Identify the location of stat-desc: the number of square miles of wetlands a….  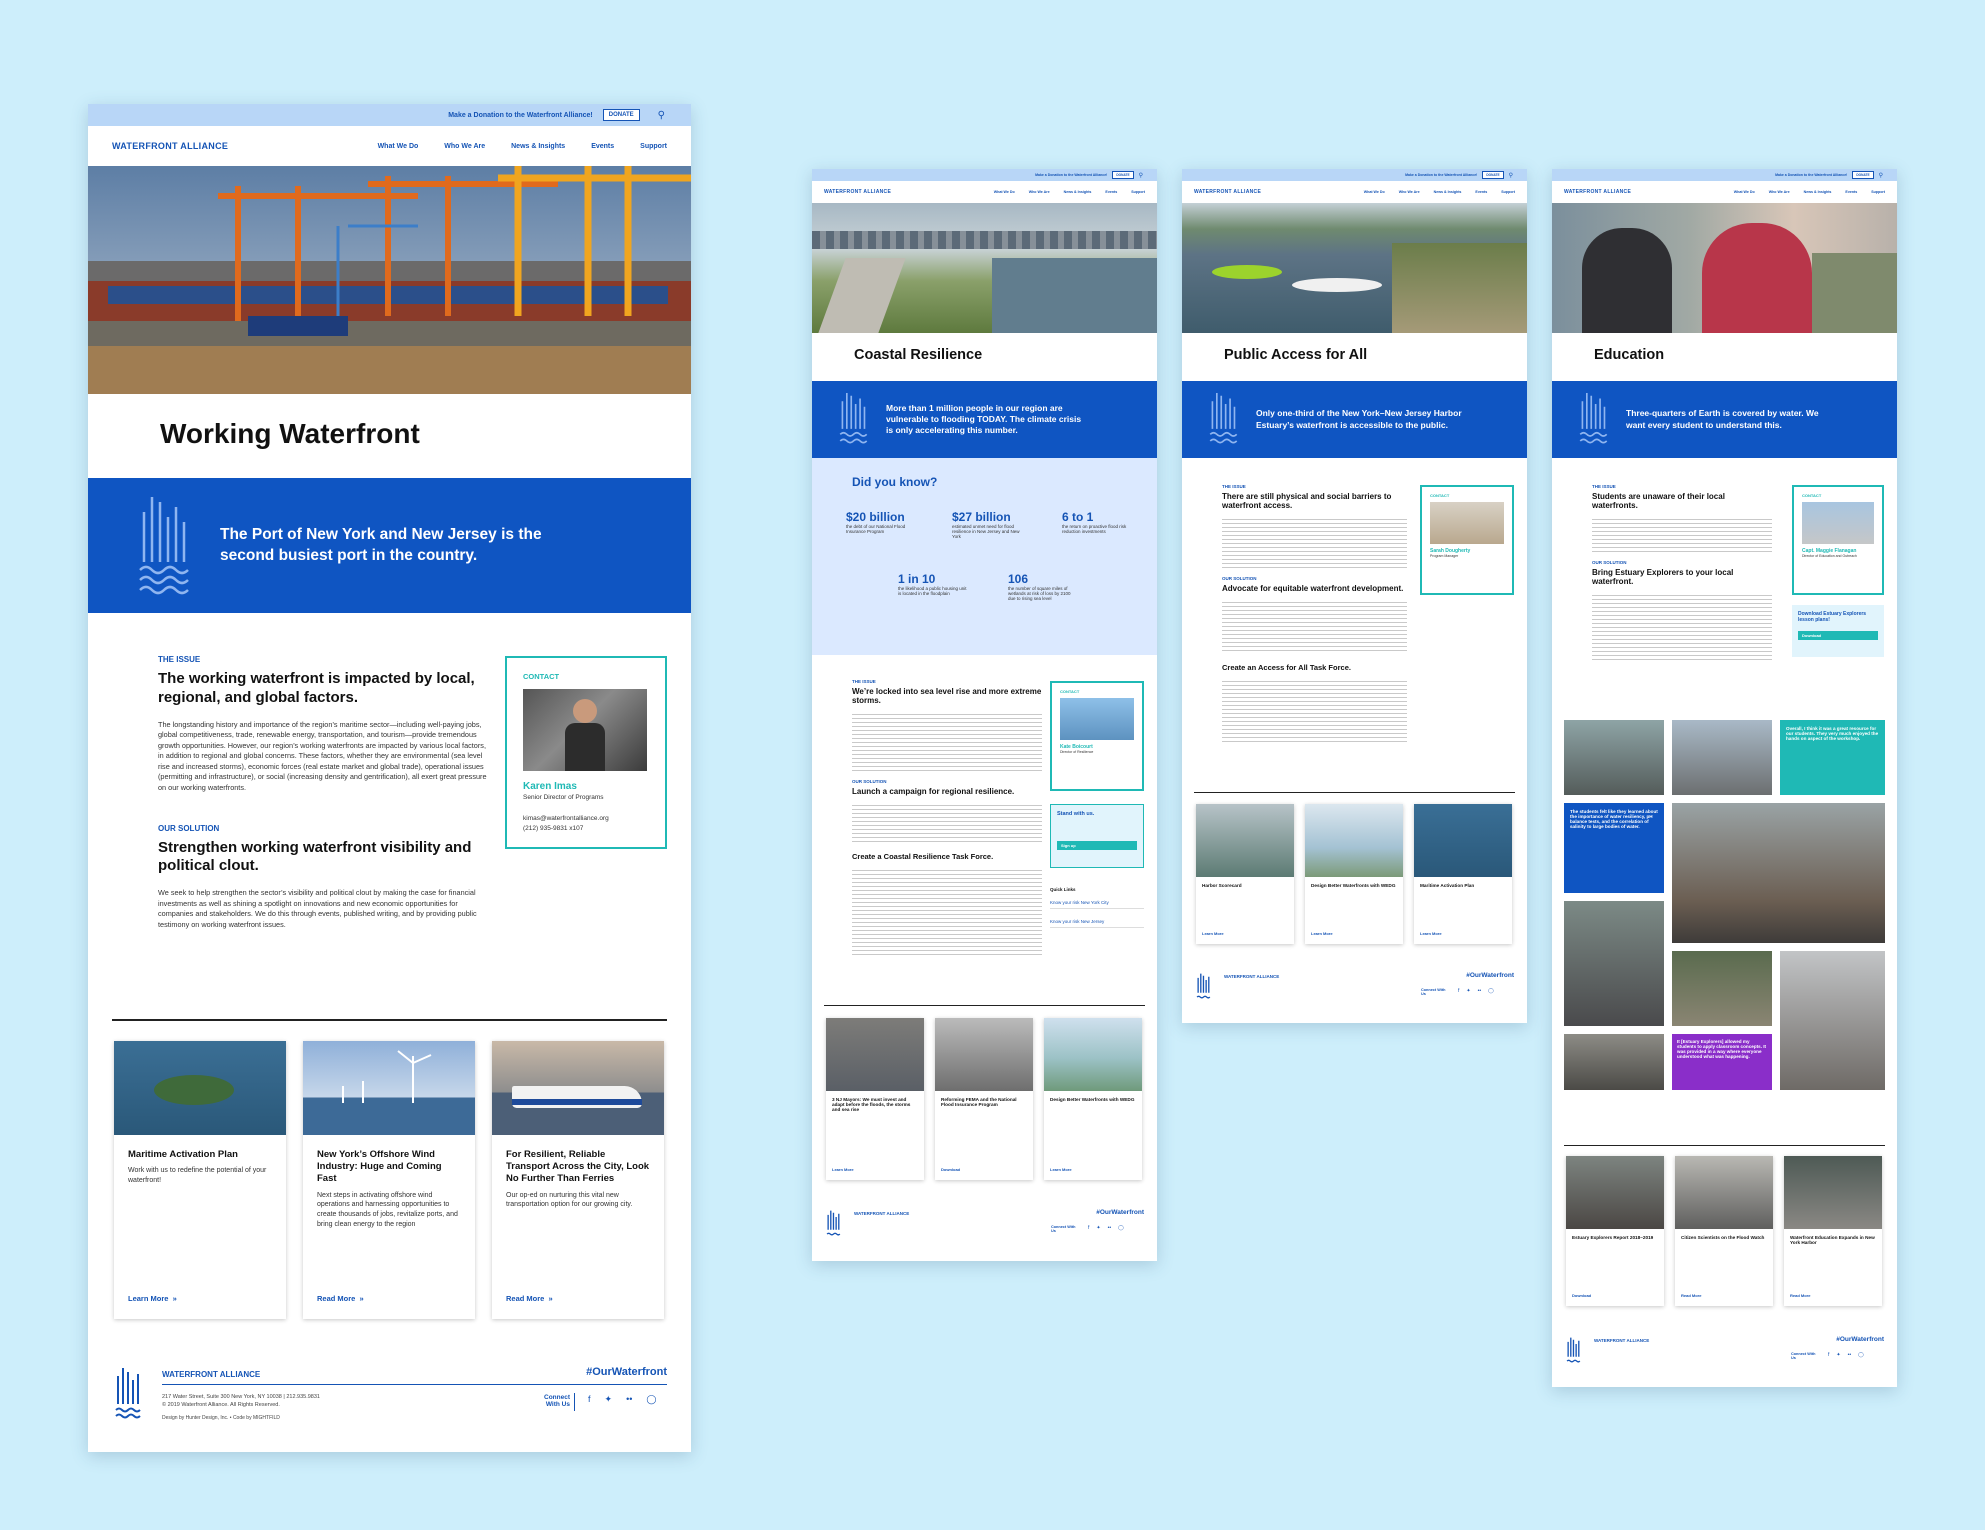
(1039, 593).